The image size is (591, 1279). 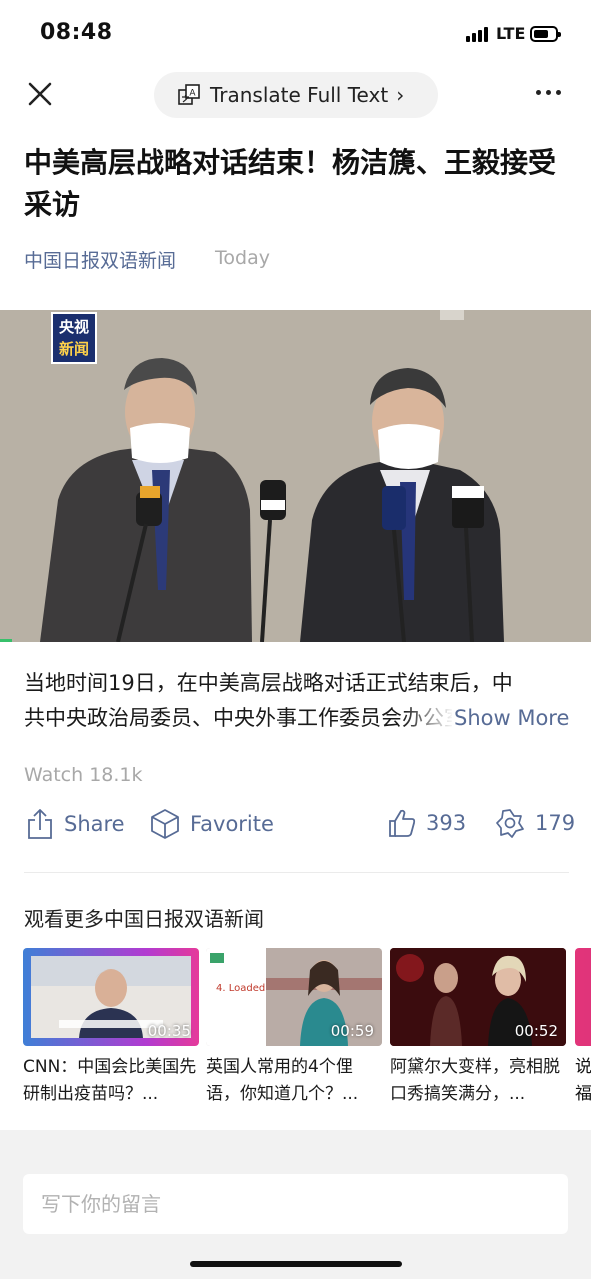 I want to click on wow-star-icon, so click(x=510, y=823).